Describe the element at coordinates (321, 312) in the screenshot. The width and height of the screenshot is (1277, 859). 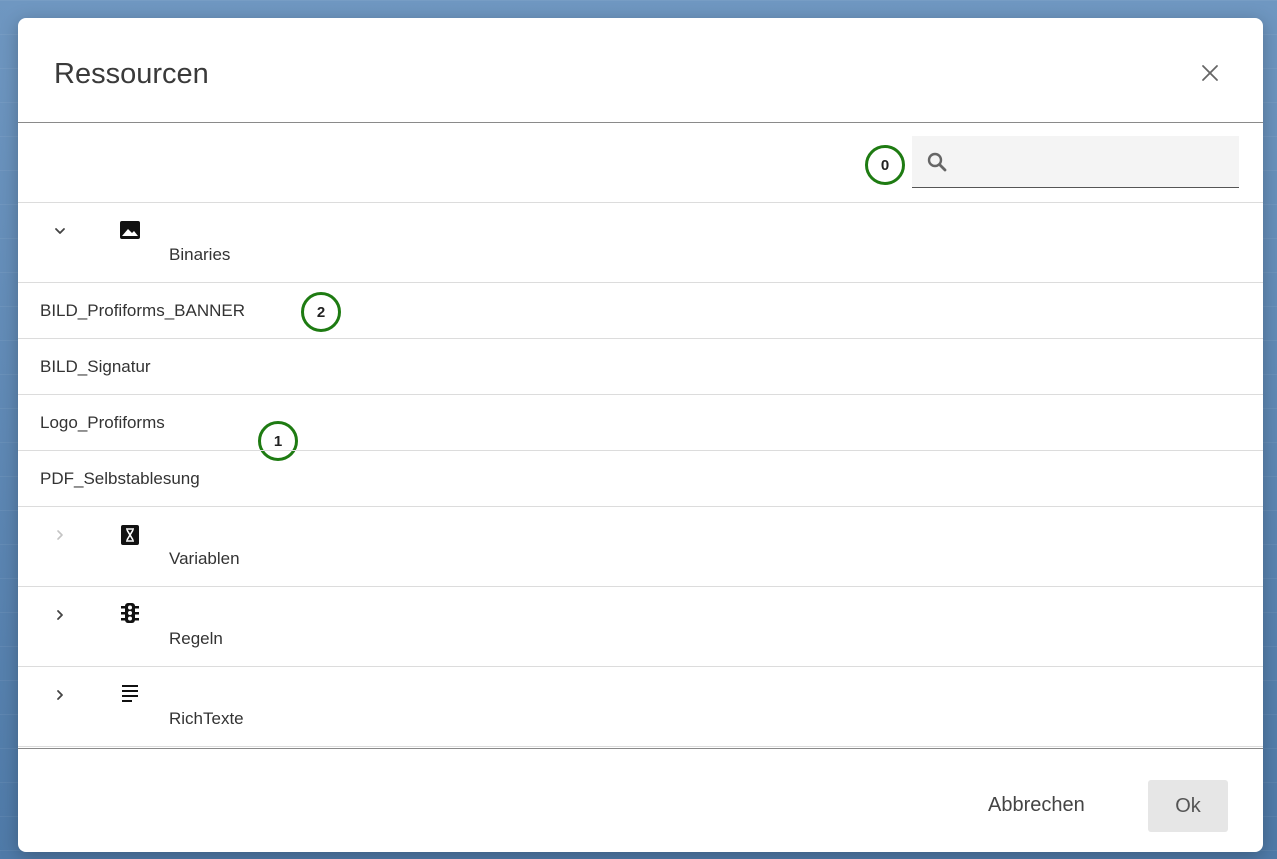
I see `annotation-badge-2: 2` at that location.